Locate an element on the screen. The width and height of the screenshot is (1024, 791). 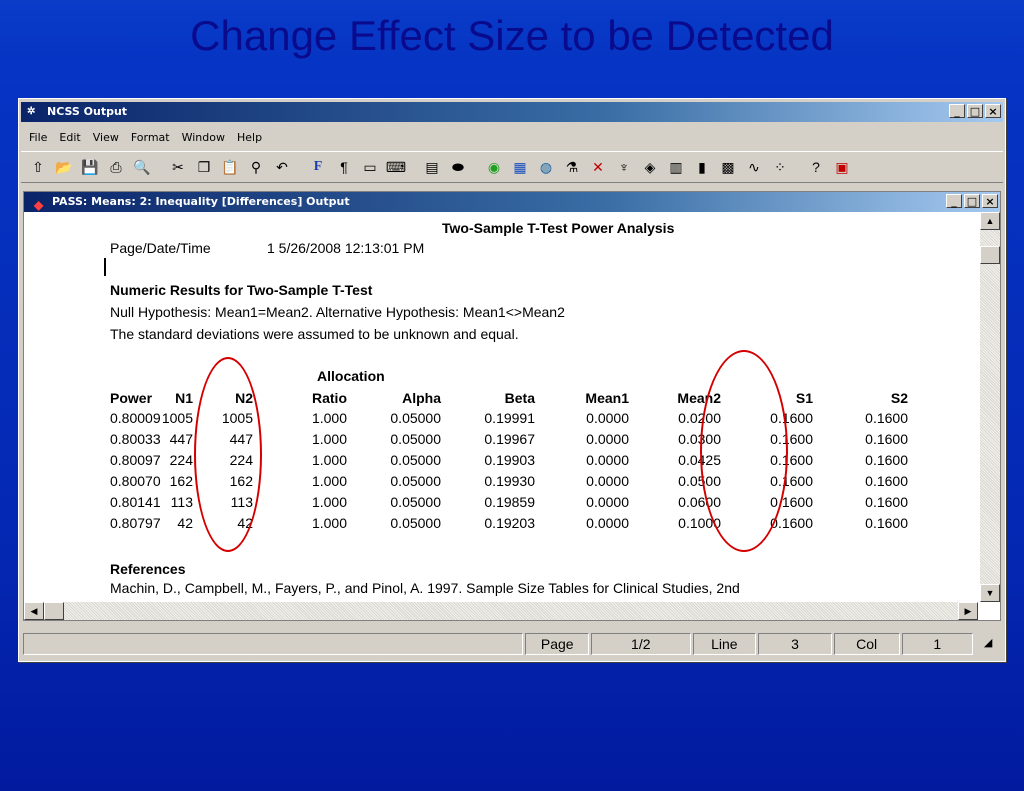
page-value: 1 5/26/2008 12:13:01 PM is located at coordinates (346, 248).